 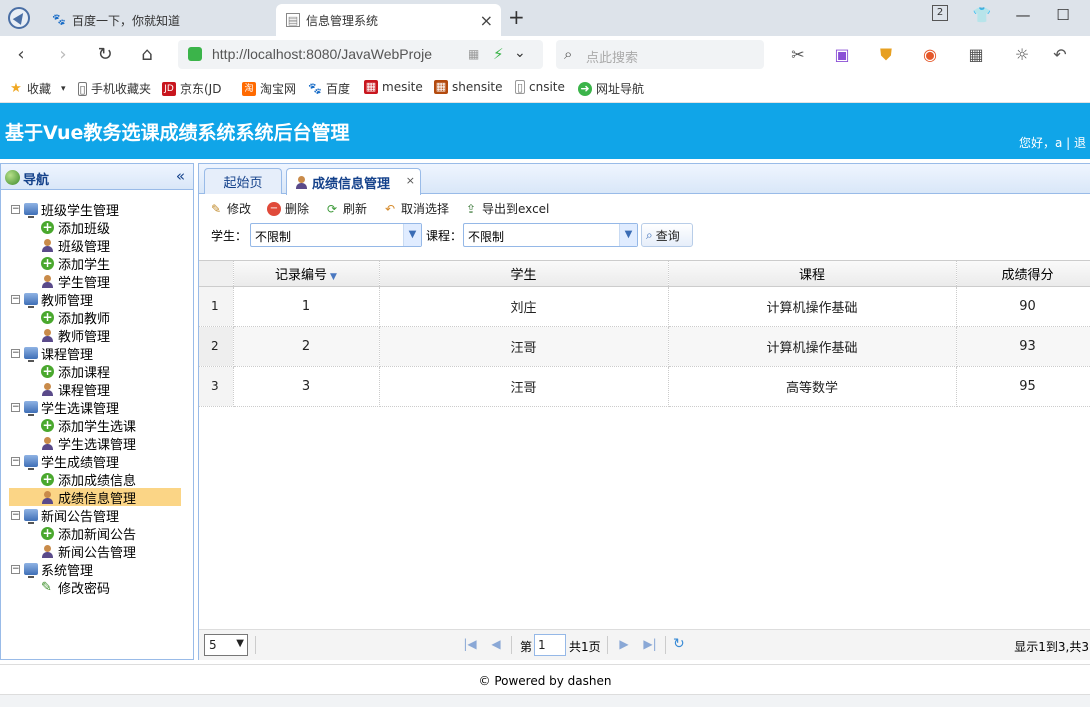 I want to click on column-header-course: 课程, so click(x=812, y=274).